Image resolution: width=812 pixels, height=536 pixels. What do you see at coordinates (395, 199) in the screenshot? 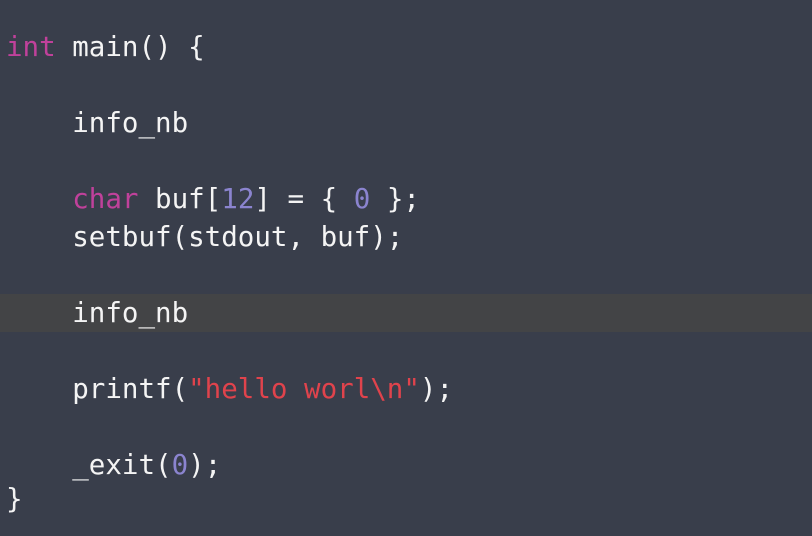
I see `code-text: };` at bounding box center [395, 199].